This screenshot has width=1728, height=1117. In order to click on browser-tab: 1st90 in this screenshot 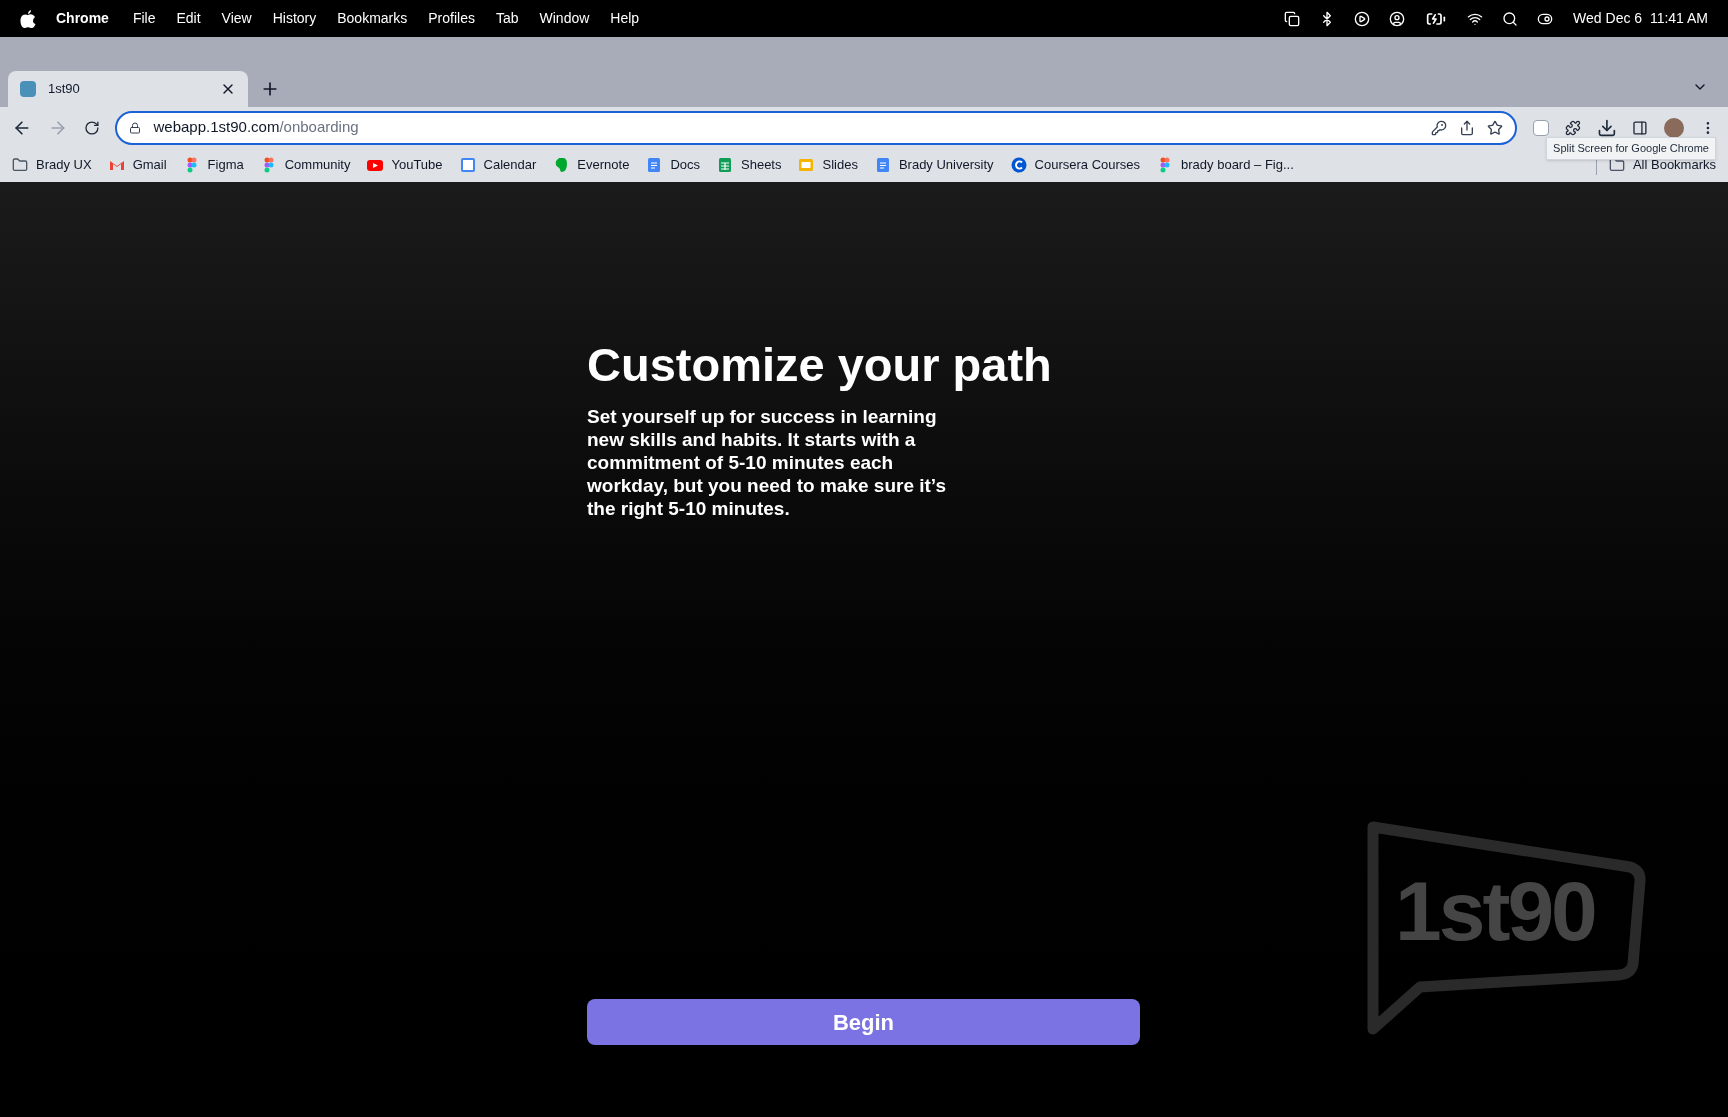, I will do `click(128, 89)`.